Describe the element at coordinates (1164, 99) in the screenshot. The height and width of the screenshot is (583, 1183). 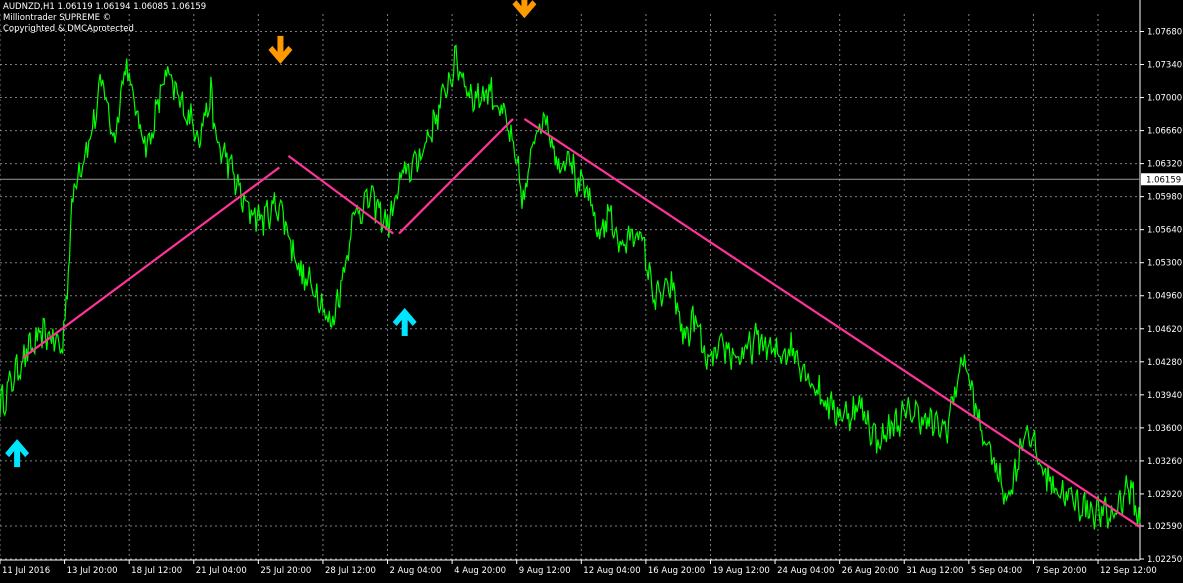
I see `y-axis-tick-label: 1.07000` at that location.